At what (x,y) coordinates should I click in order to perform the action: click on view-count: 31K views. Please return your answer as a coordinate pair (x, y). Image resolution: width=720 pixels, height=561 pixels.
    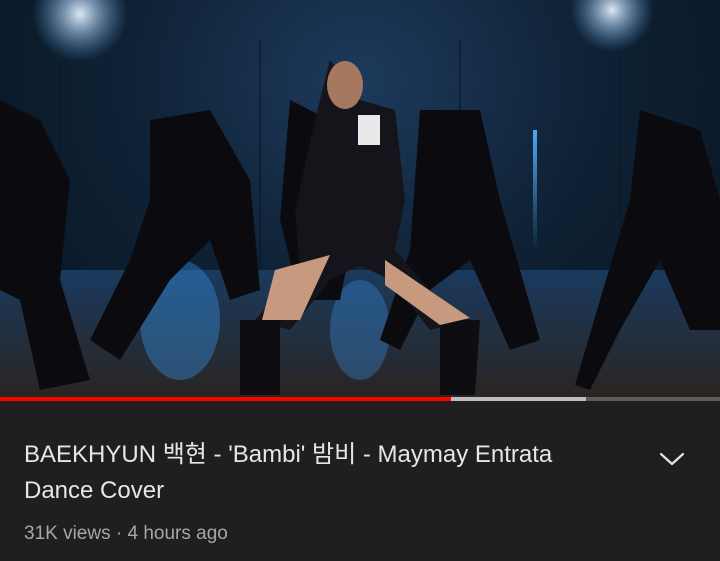
    Looking at the image, I should click on (67, 533).